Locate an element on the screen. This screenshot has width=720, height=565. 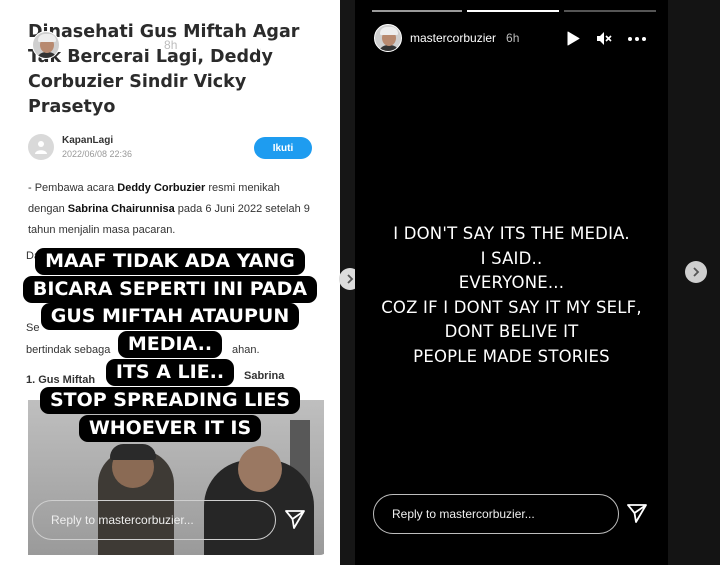
story-progress-bar is located at coordinates (175, 18).